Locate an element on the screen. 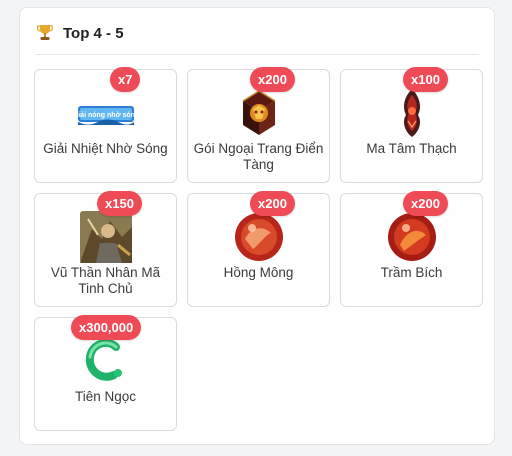  item-name: Ma Tâm Thạch is located at coordinates (411, 148).